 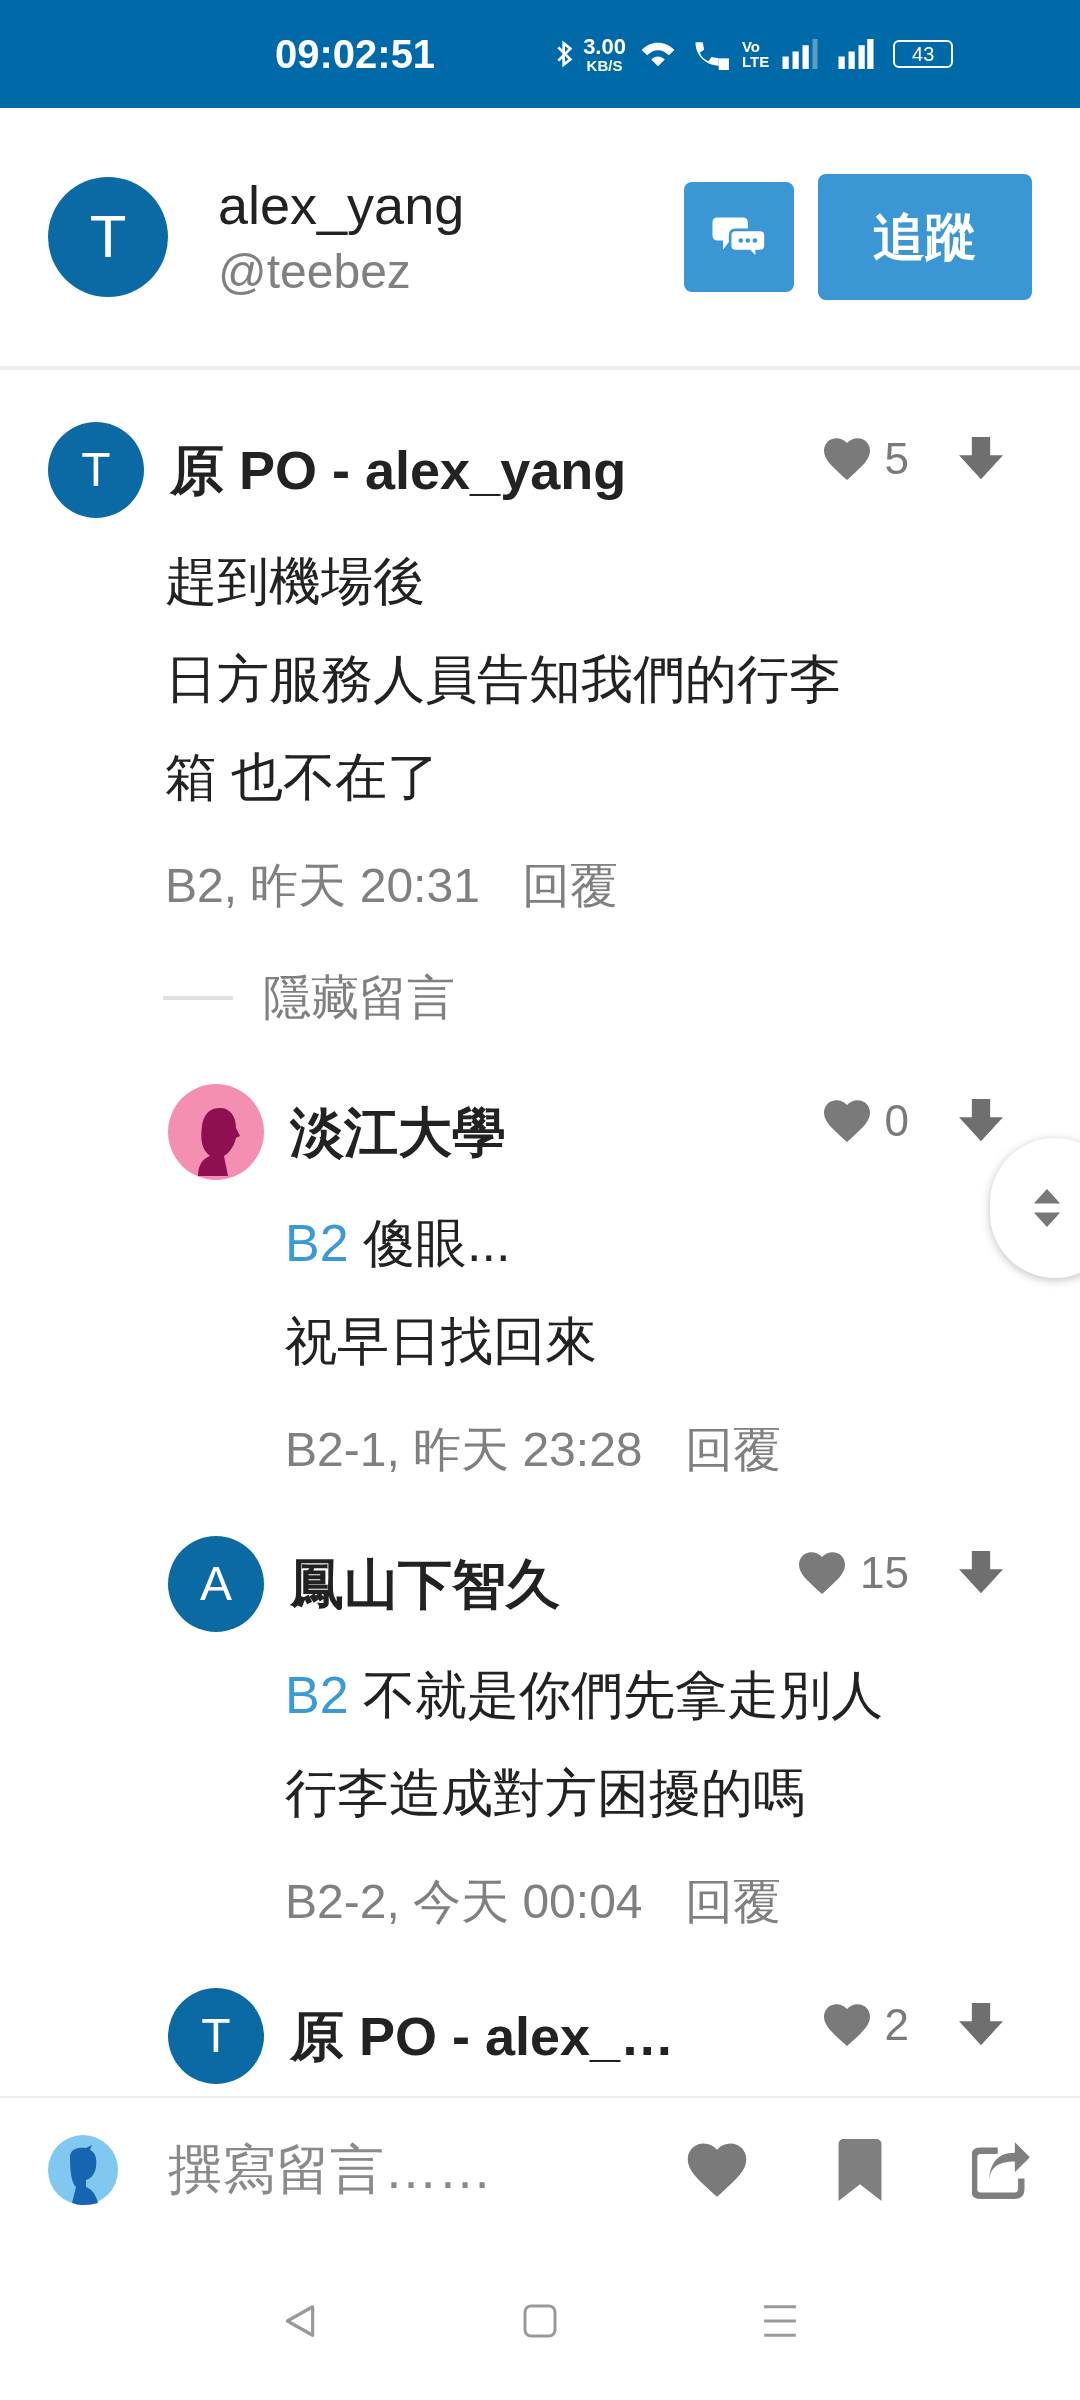 I want to click on avatar-icon, so click(x=216, y=1132).